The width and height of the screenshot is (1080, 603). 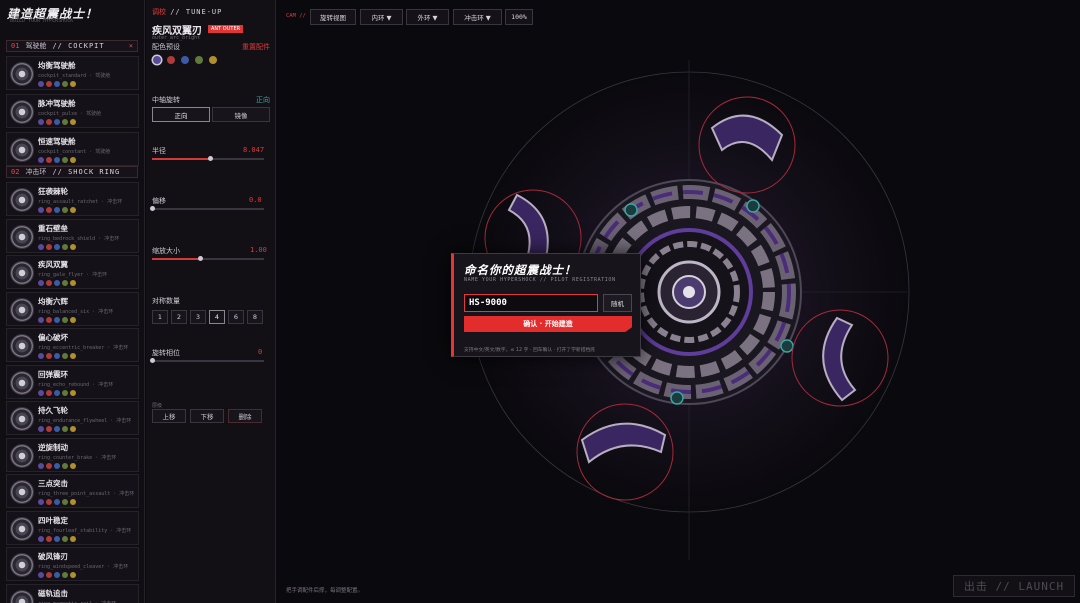 What do you see at coordinates (72, 172) in the screenshot?
I see `section-shock-ring: 02 冲击环 // SHOCK RING` at bounding box center [72, 172].